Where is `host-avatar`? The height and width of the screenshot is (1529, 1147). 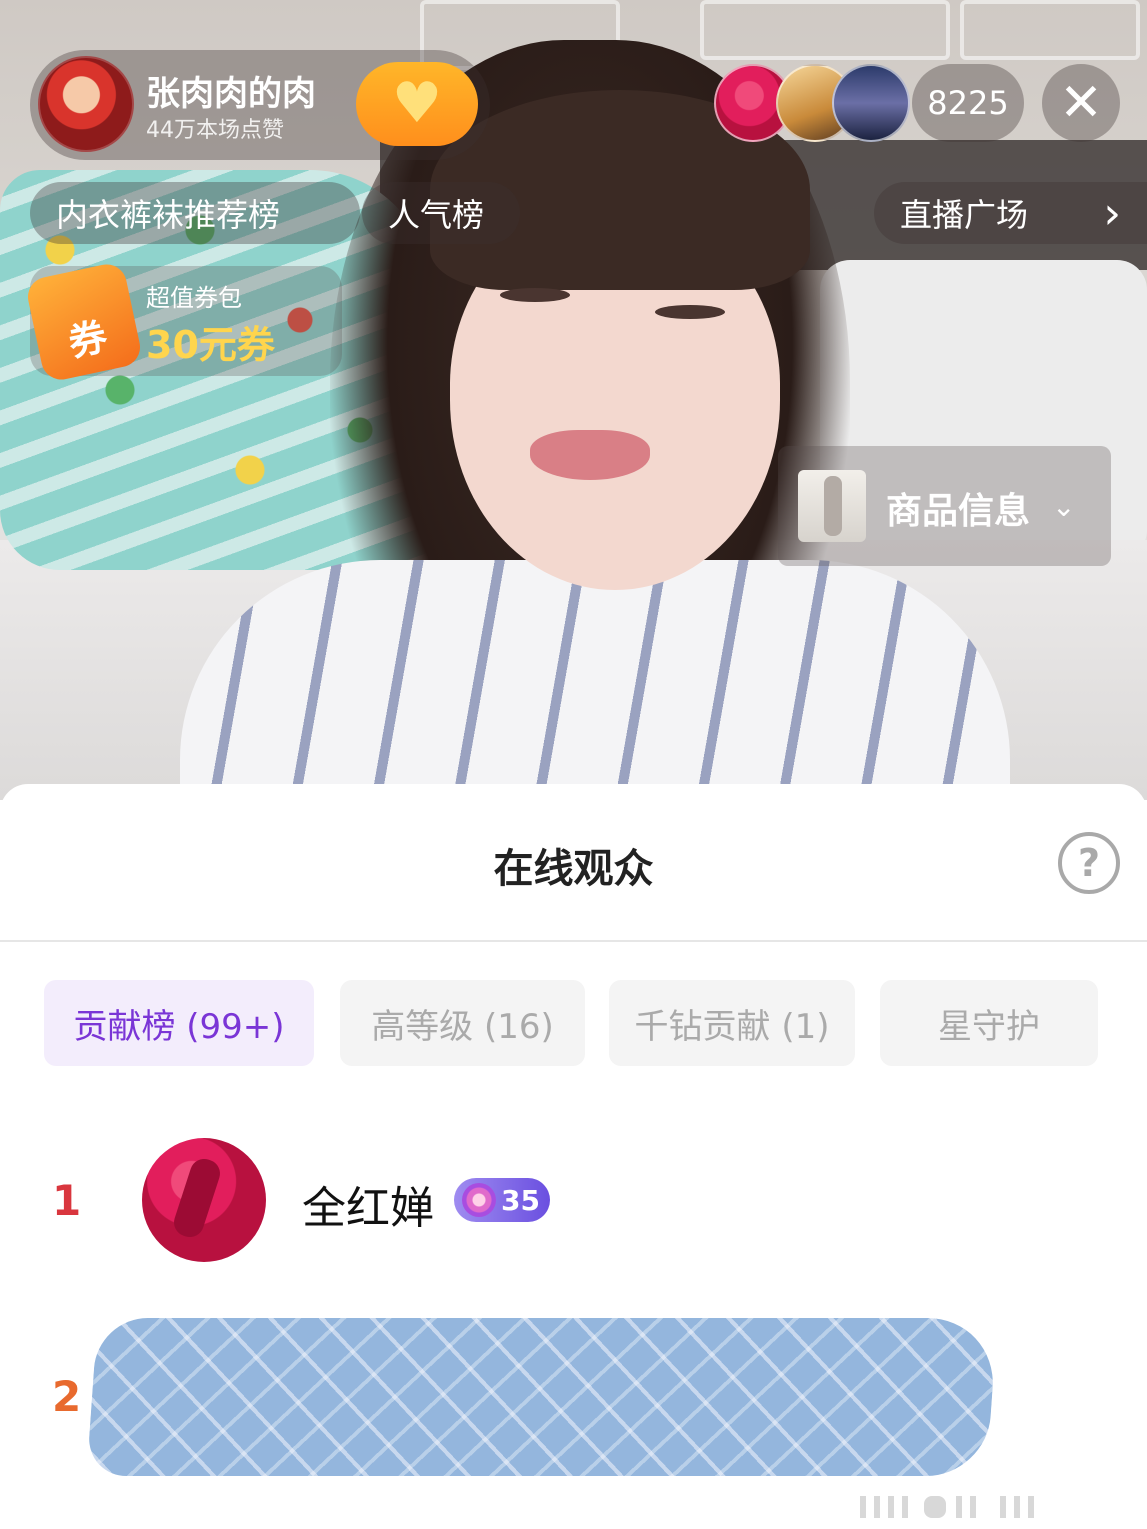
host-avatar is located at coordinates (86, 104).